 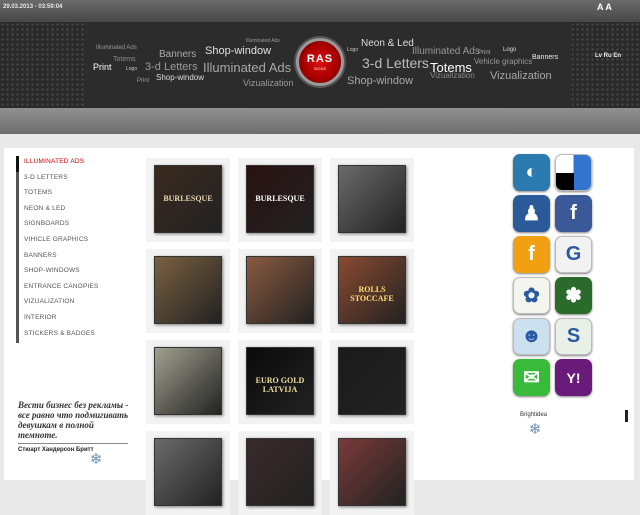 I want to click on menu-item: VIZUALIZATION, so click(x=57, y=304).